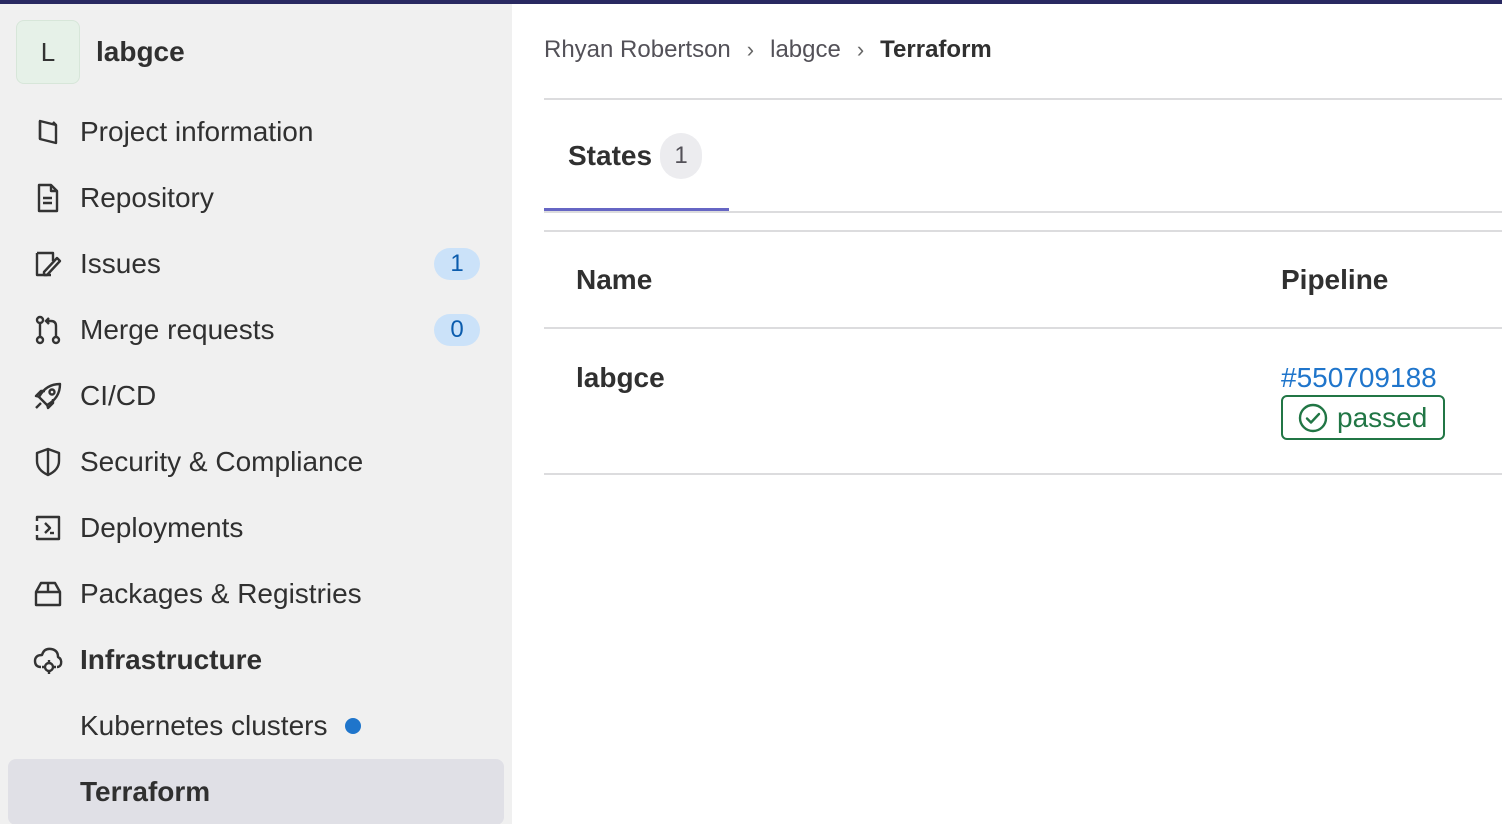 Image resolution: width=1502 pixels, height=824 pixels. What do you see at coordinates (162, 527) in the screenshot?
I see `sidebar-item-label: Deployments` at bounding box center [162, 527].